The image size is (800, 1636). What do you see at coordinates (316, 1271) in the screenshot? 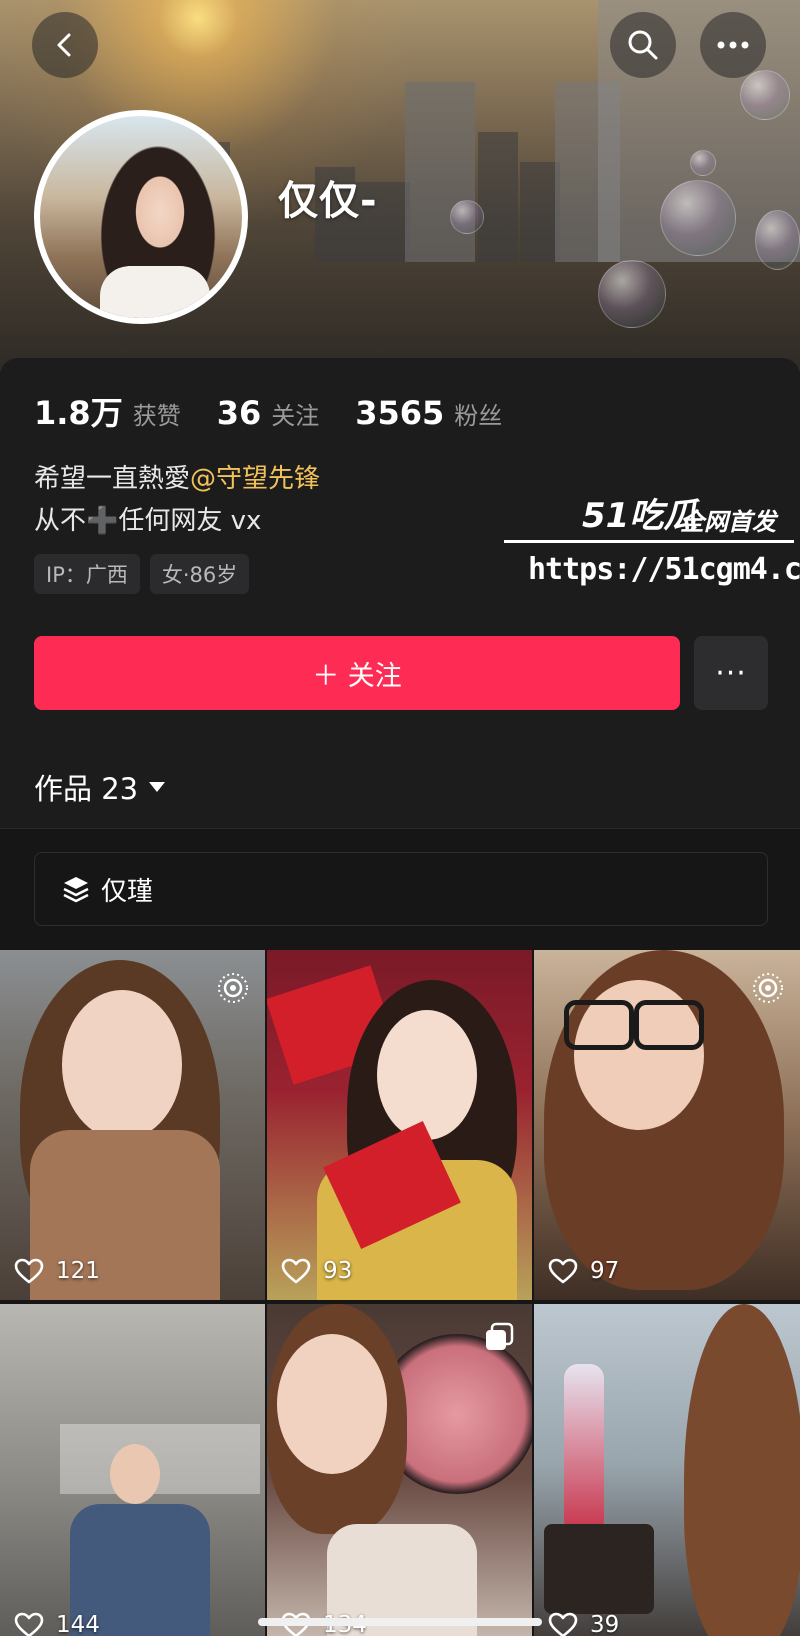
I see `like-count: 93` at bounding box center [316, 1271].